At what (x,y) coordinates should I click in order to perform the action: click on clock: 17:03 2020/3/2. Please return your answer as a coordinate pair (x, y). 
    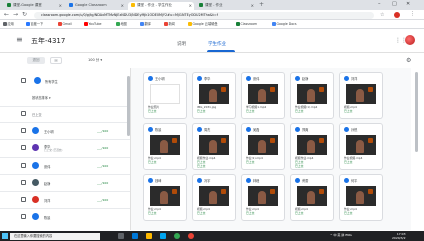
    Looking at the image, I should click on (398, 236).